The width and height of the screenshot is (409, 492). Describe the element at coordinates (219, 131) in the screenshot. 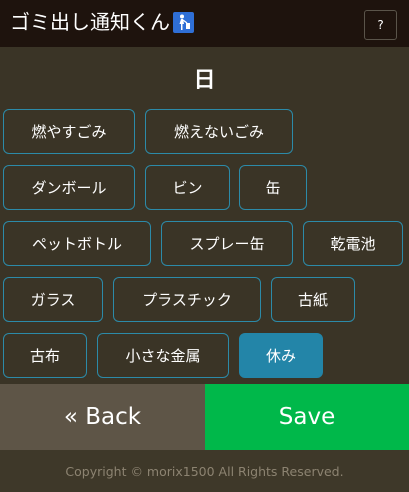

I see `category-chip: 燃えないごみ` at that location.